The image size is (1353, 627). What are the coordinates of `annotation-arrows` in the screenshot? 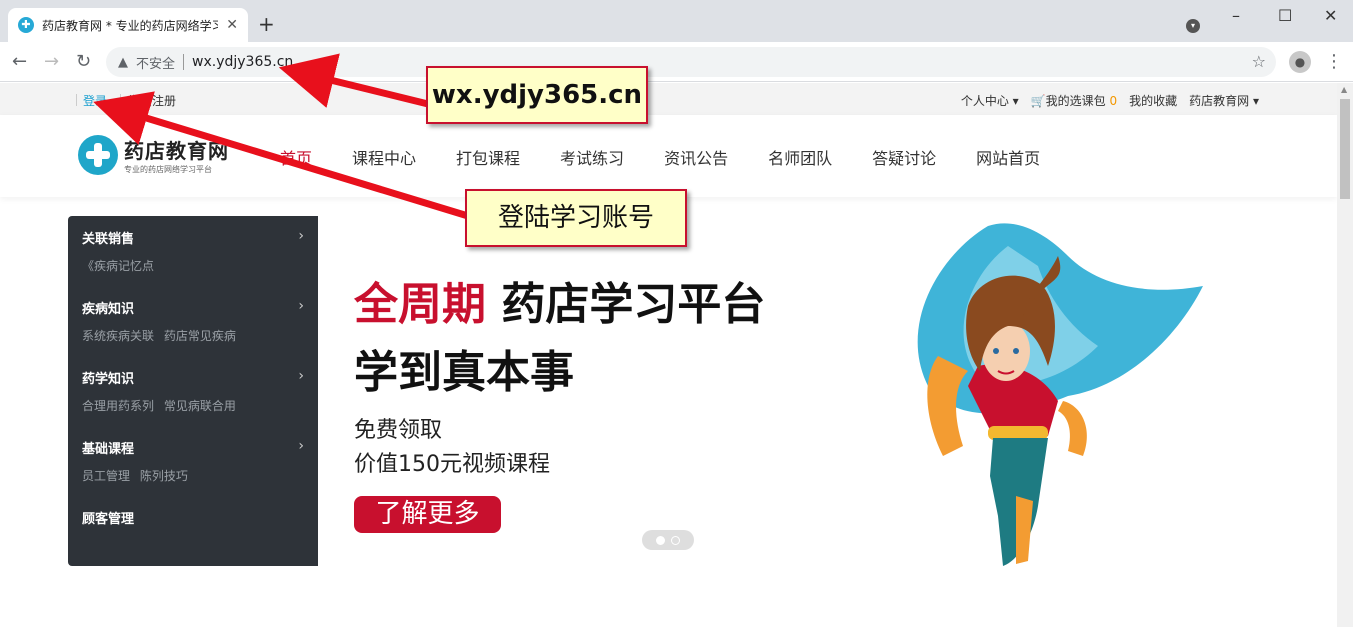 It's located at (281, 136).